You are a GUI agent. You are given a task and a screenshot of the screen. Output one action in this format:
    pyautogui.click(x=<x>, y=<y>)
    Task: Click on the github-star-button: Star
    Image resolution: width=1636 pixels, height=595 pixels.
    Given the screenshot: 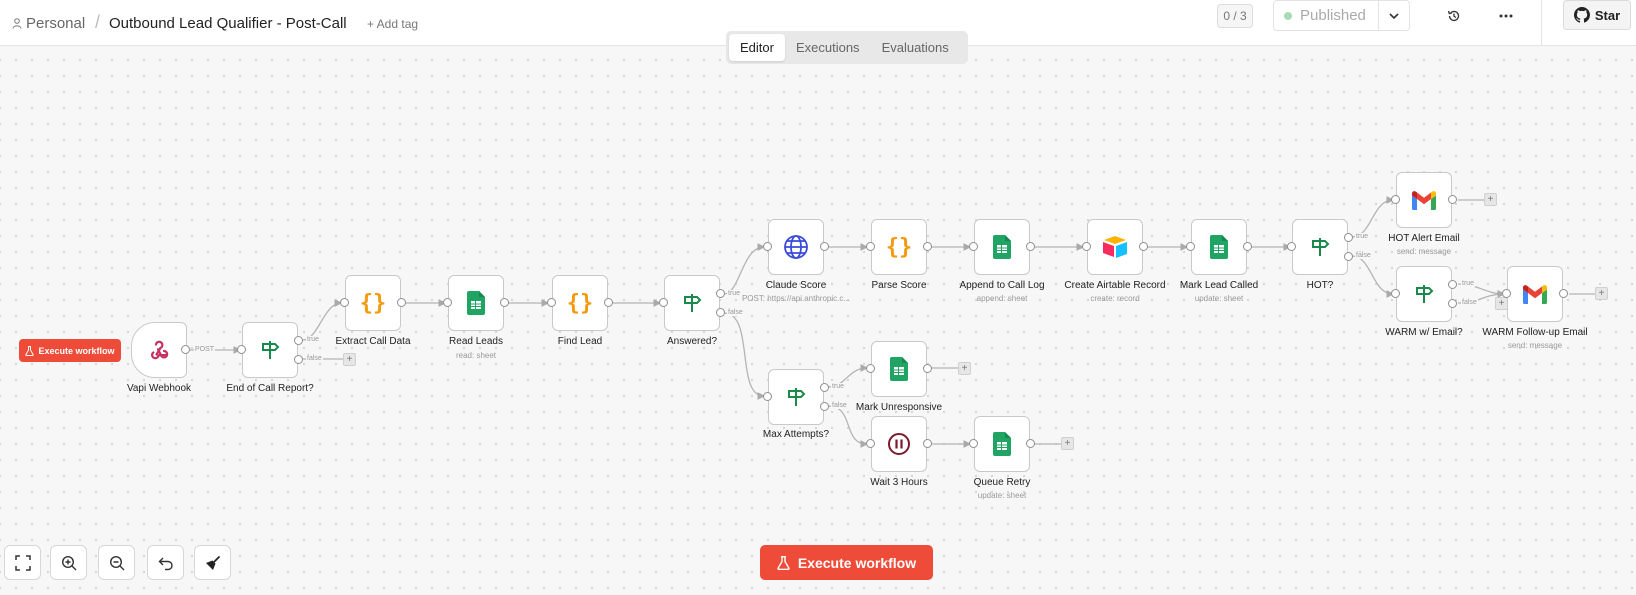 What is the action you would take?
    pyautogui.click(x=1597, y=15)
    